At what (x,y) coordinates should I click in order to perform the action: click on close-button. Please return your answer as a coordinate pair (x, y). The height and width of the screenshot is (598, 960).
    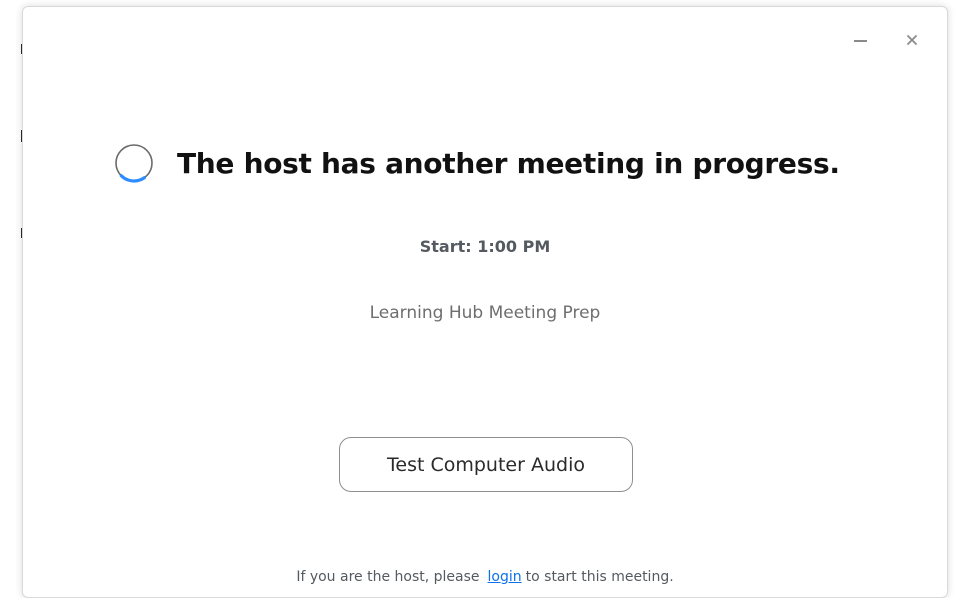
    Looking at the image, I should click on (912, 40).